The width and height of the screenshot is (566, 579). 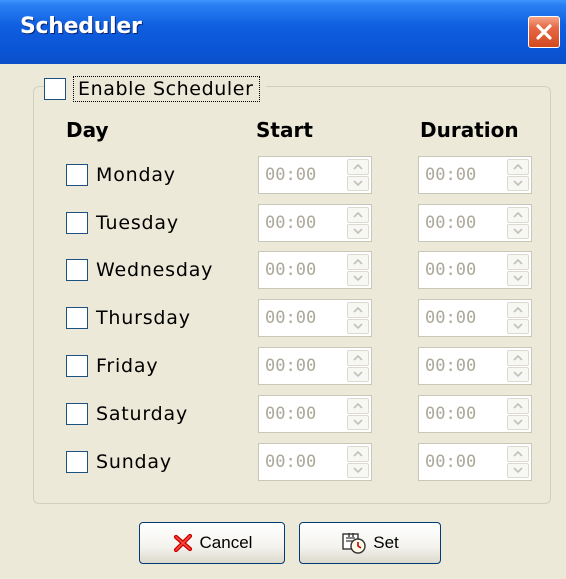 What do you see at coordinates (155, 270) in the screenshot?
I see `wednesday-label: Wednesday` at bounding box center [155, 270].